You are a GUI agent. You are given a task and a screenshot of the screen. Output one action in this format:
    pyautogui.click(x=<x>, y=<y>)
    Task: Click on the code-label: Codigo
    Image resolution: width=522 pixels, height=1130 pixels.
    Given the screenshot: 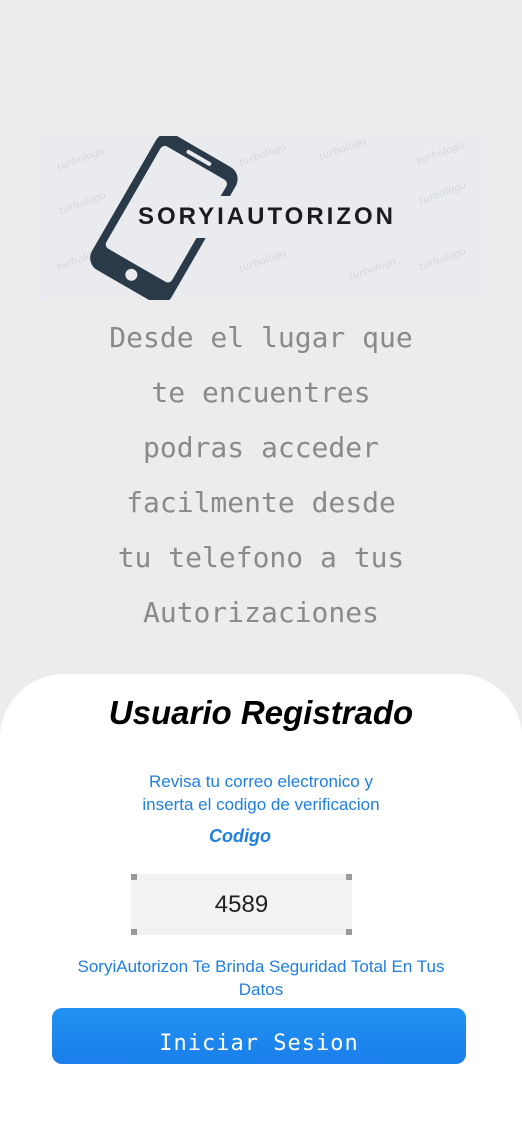 What is the action you would take?
    pyautogui.click(x=240, y=836)
    